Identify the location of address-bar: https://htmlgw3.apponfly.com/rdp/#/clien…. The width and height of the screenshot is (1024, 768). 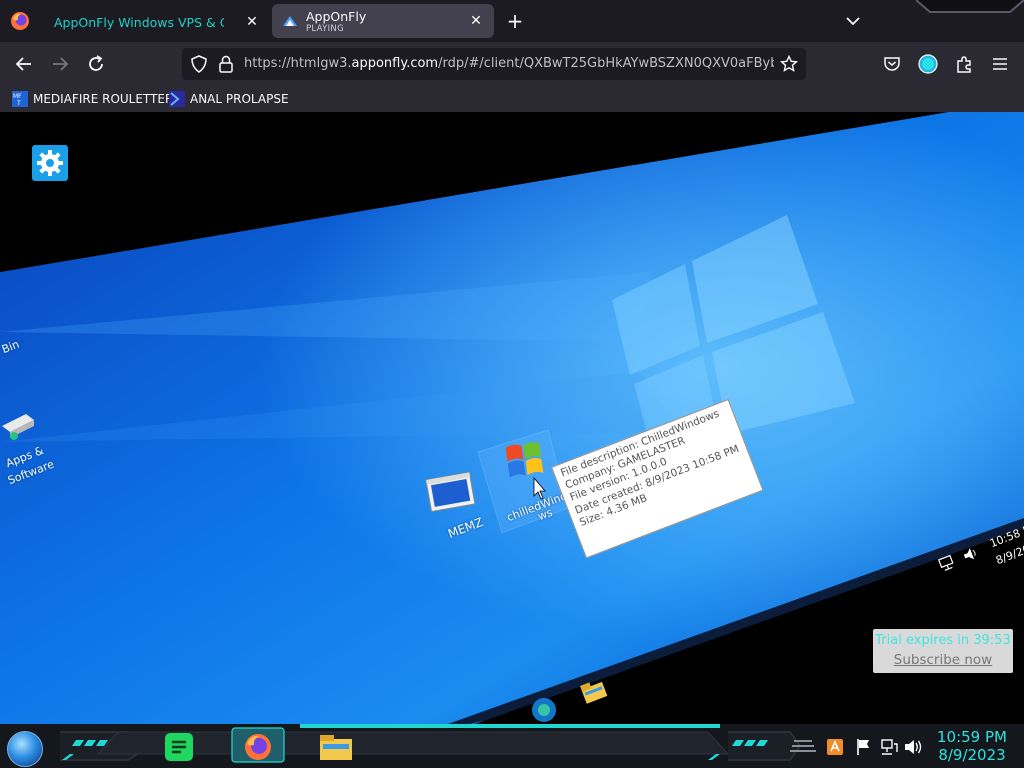
(494, 64).